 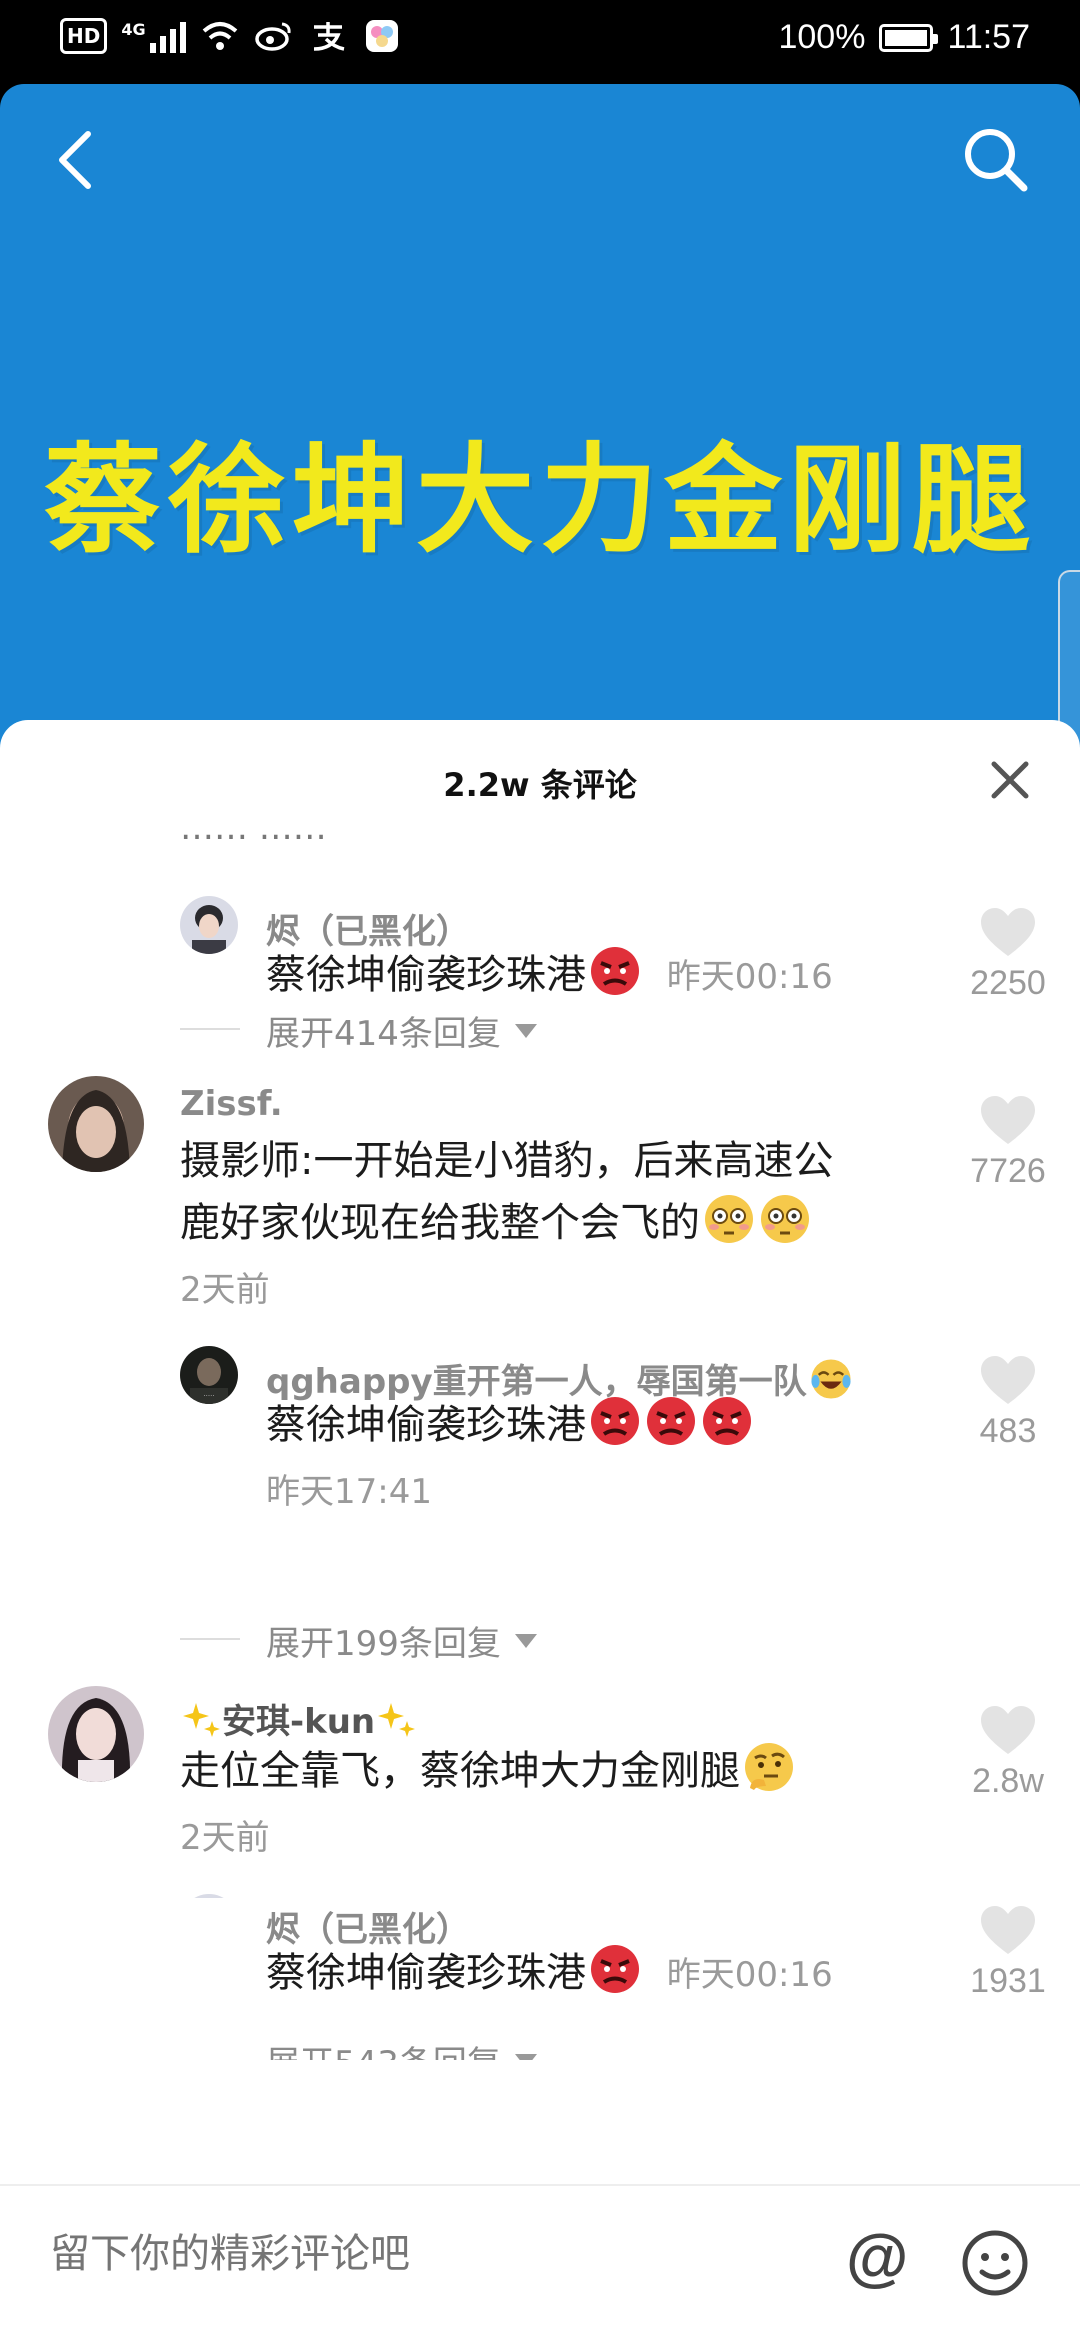 I want to click on app-notification-icon, so click(x=381, y=36).